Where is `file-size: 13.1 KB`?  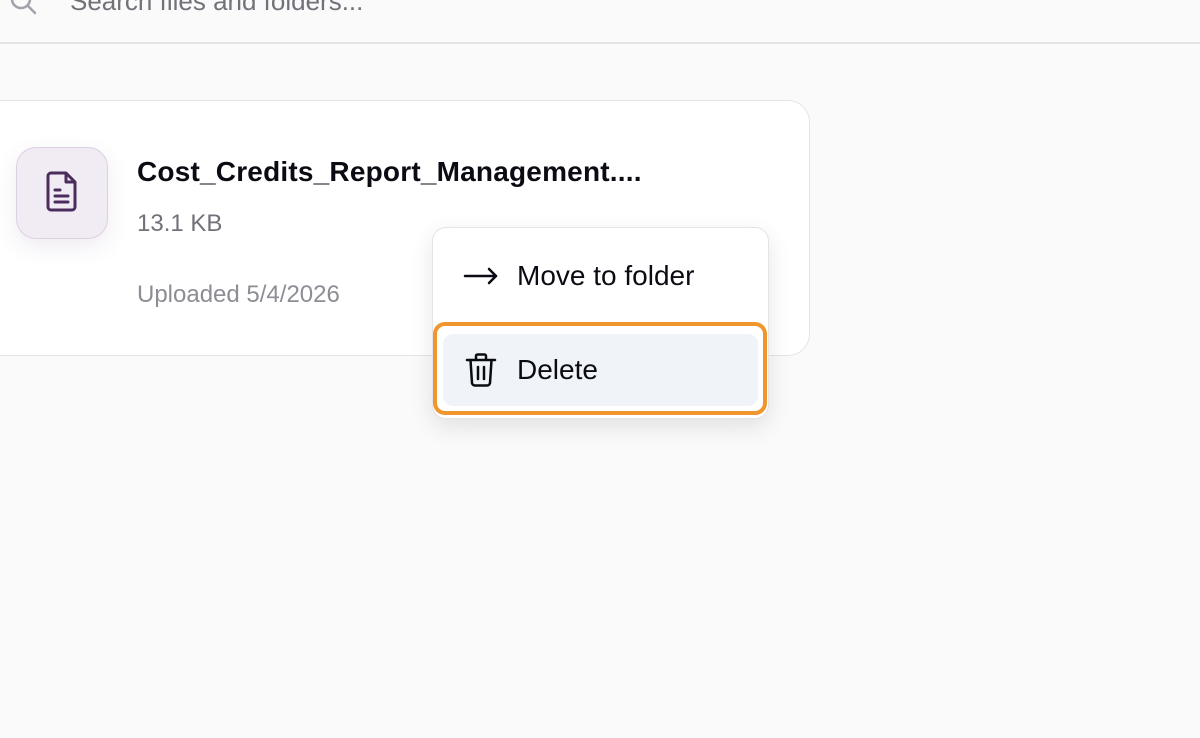
file-size: 13.1 KB is located at coordinates (180, 223).